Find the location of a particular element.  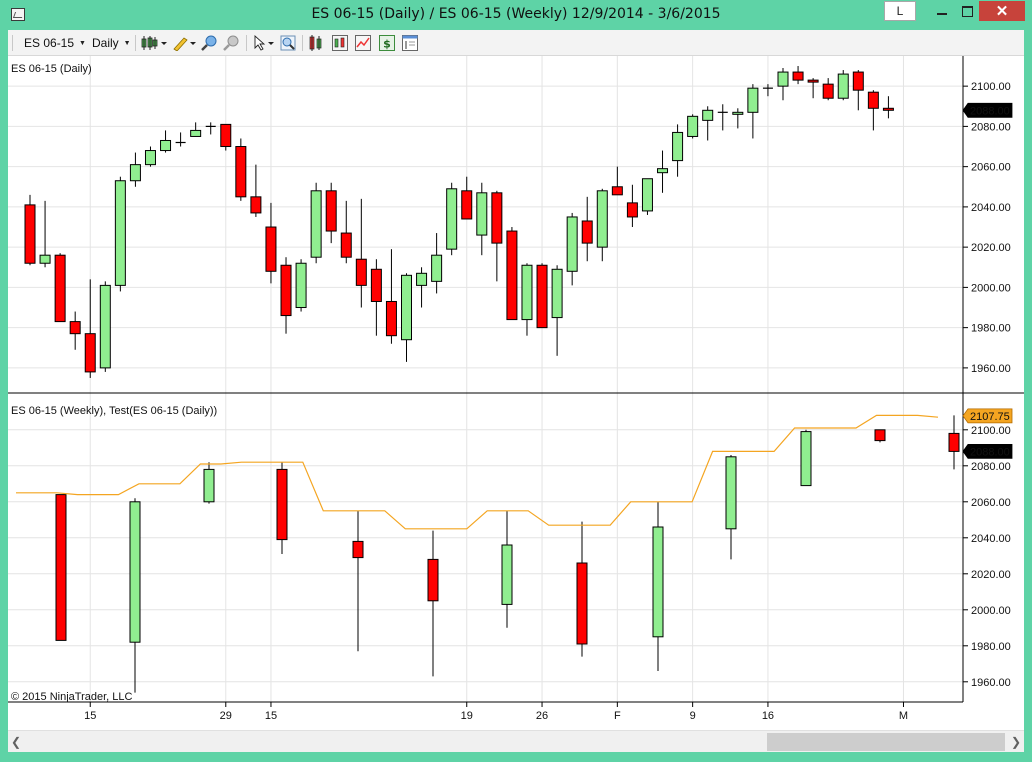

weekly-last-price-label-text: 2088.00 is located at coordinates (990, 452).